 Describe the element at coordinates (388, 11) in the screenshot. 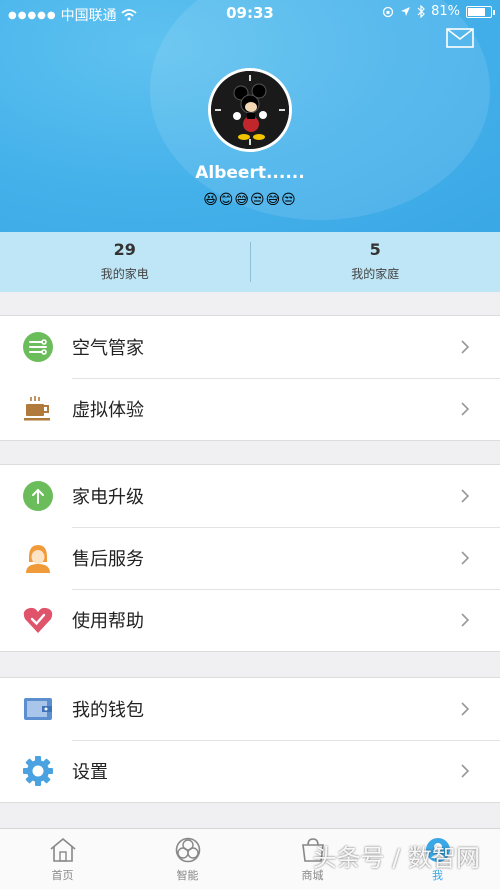

I see `lock-rotation-icon` at that location.